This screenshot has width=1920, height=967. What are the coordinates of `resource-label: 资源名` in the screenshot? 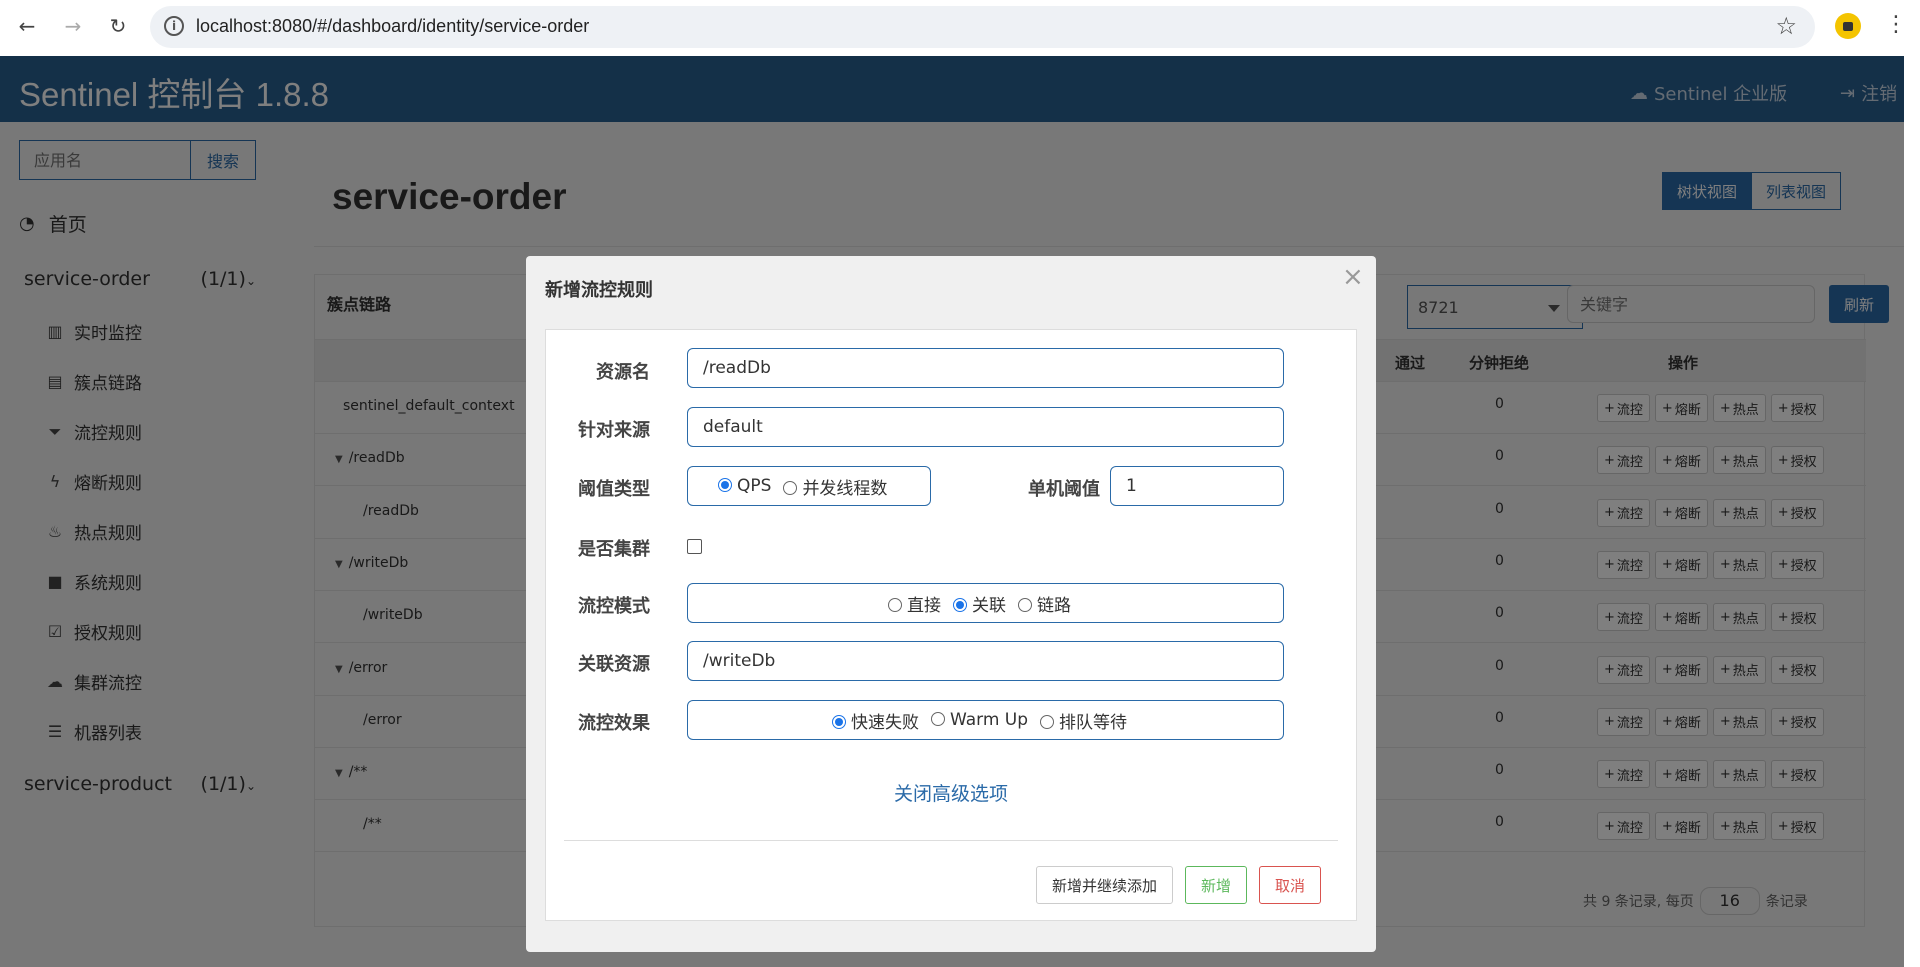 It's located at (623, 372).